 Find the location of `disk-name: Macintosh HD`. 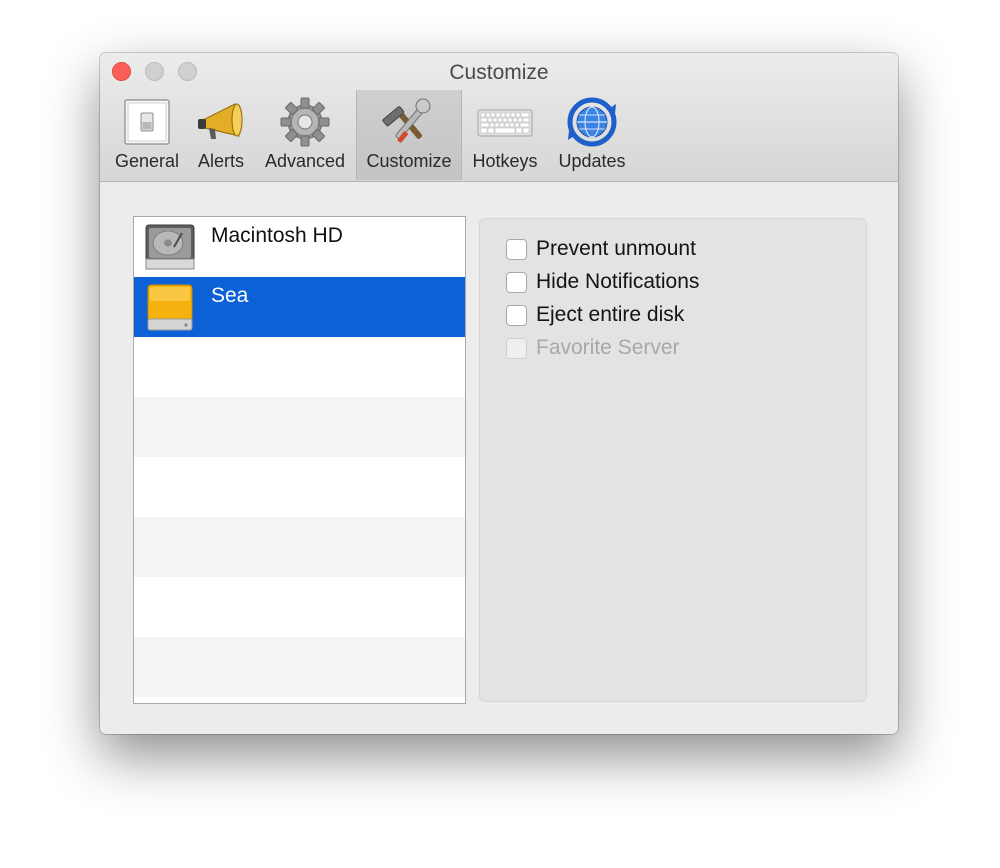

disk-name: Macintosh HD is located at coordinates (277, 235).